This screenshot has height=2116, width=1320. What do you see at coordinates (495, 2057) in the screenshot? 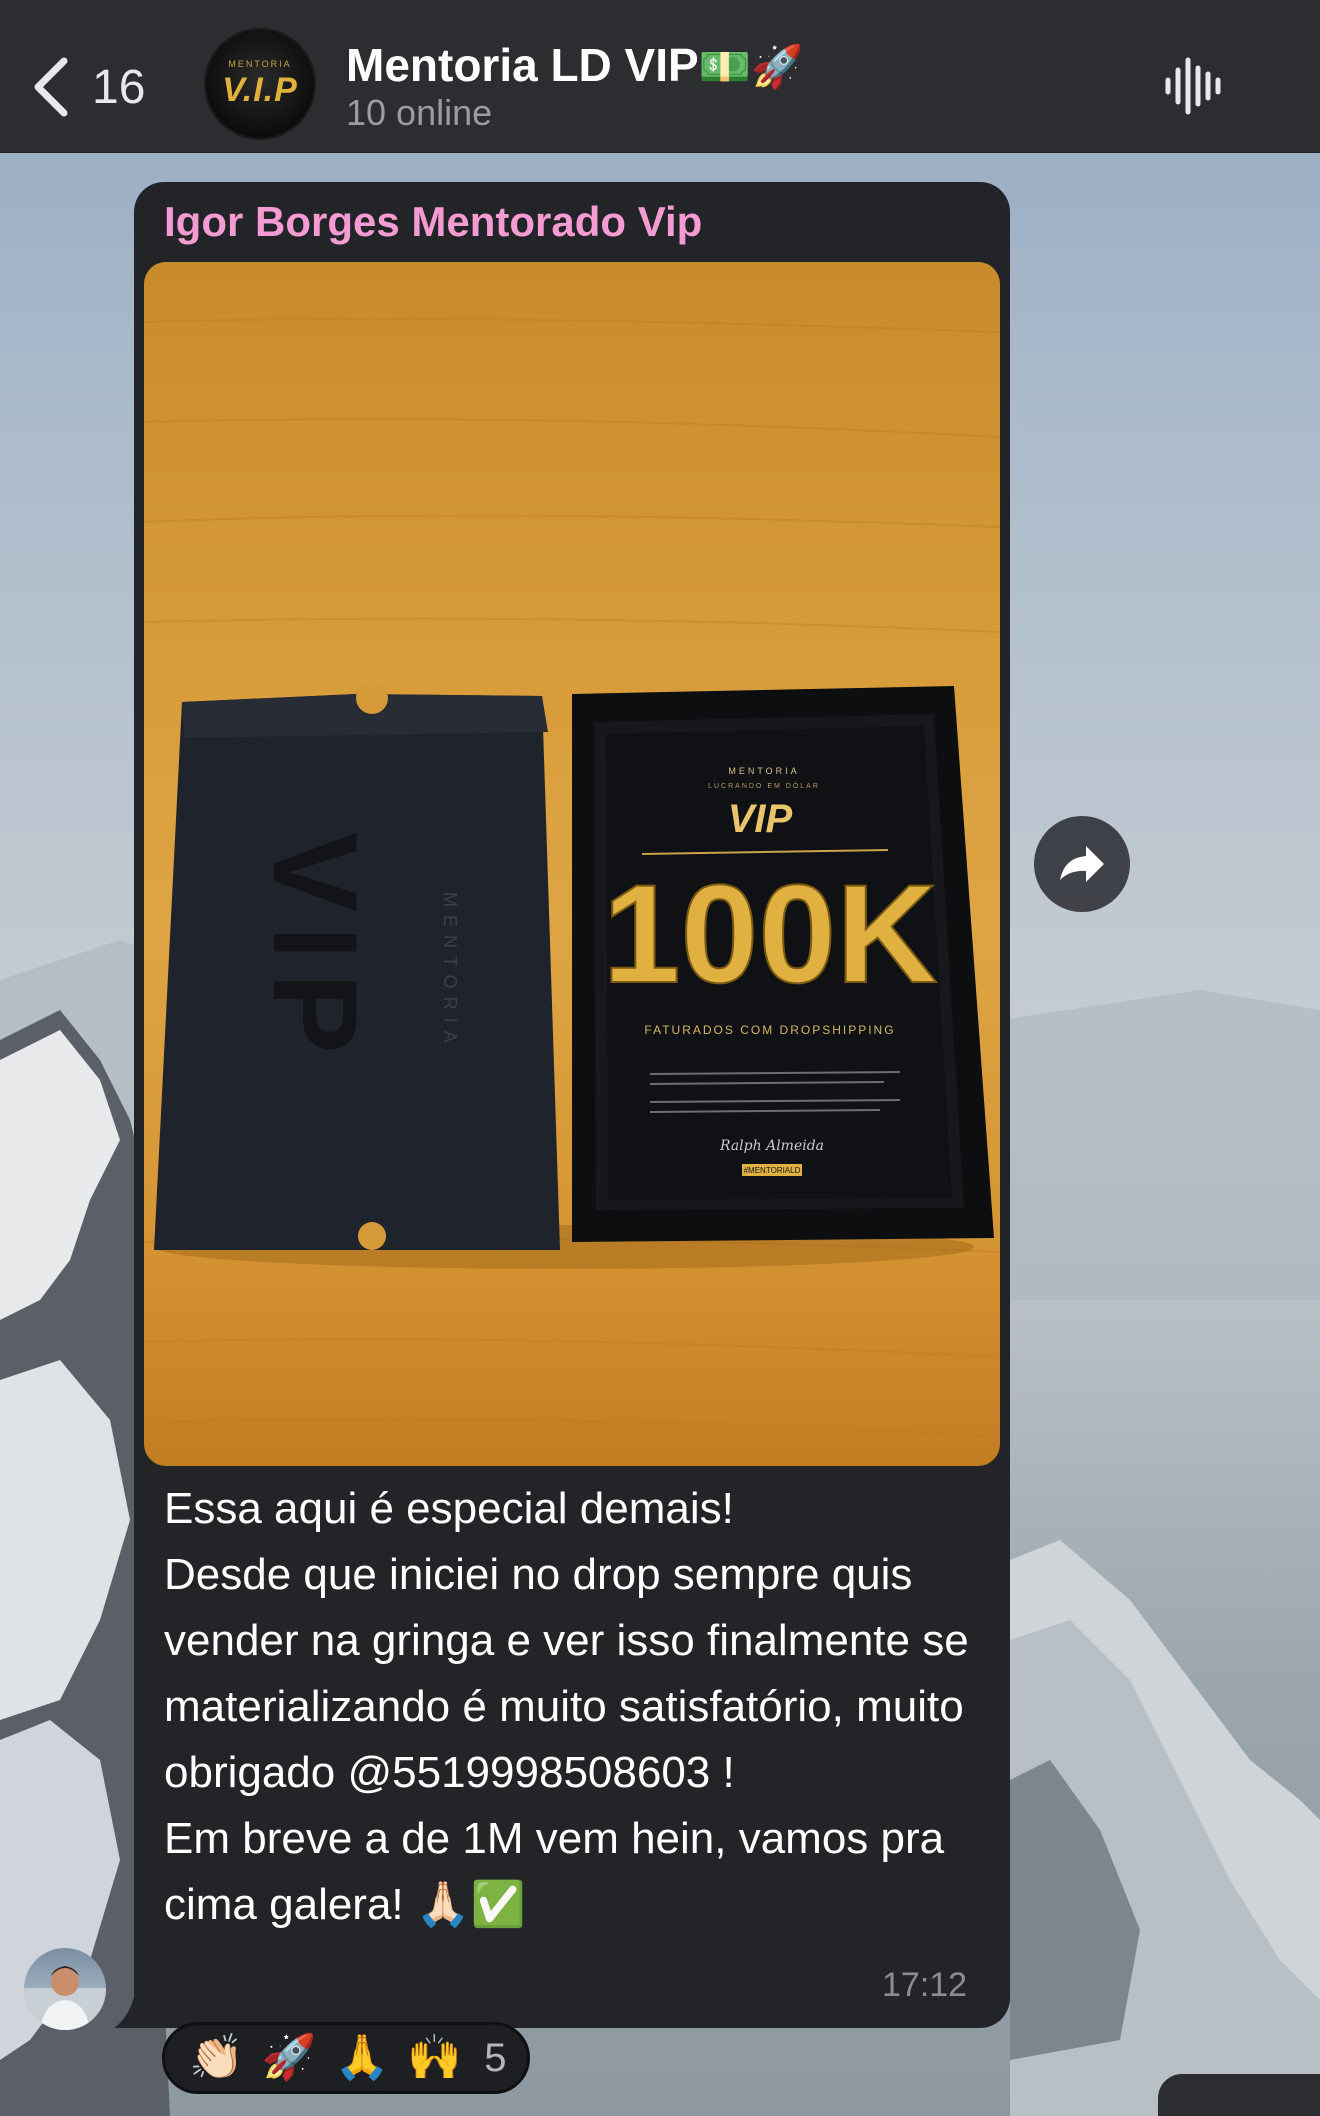
I see `reaction-count: 5` at bounding box center [495, 2057].